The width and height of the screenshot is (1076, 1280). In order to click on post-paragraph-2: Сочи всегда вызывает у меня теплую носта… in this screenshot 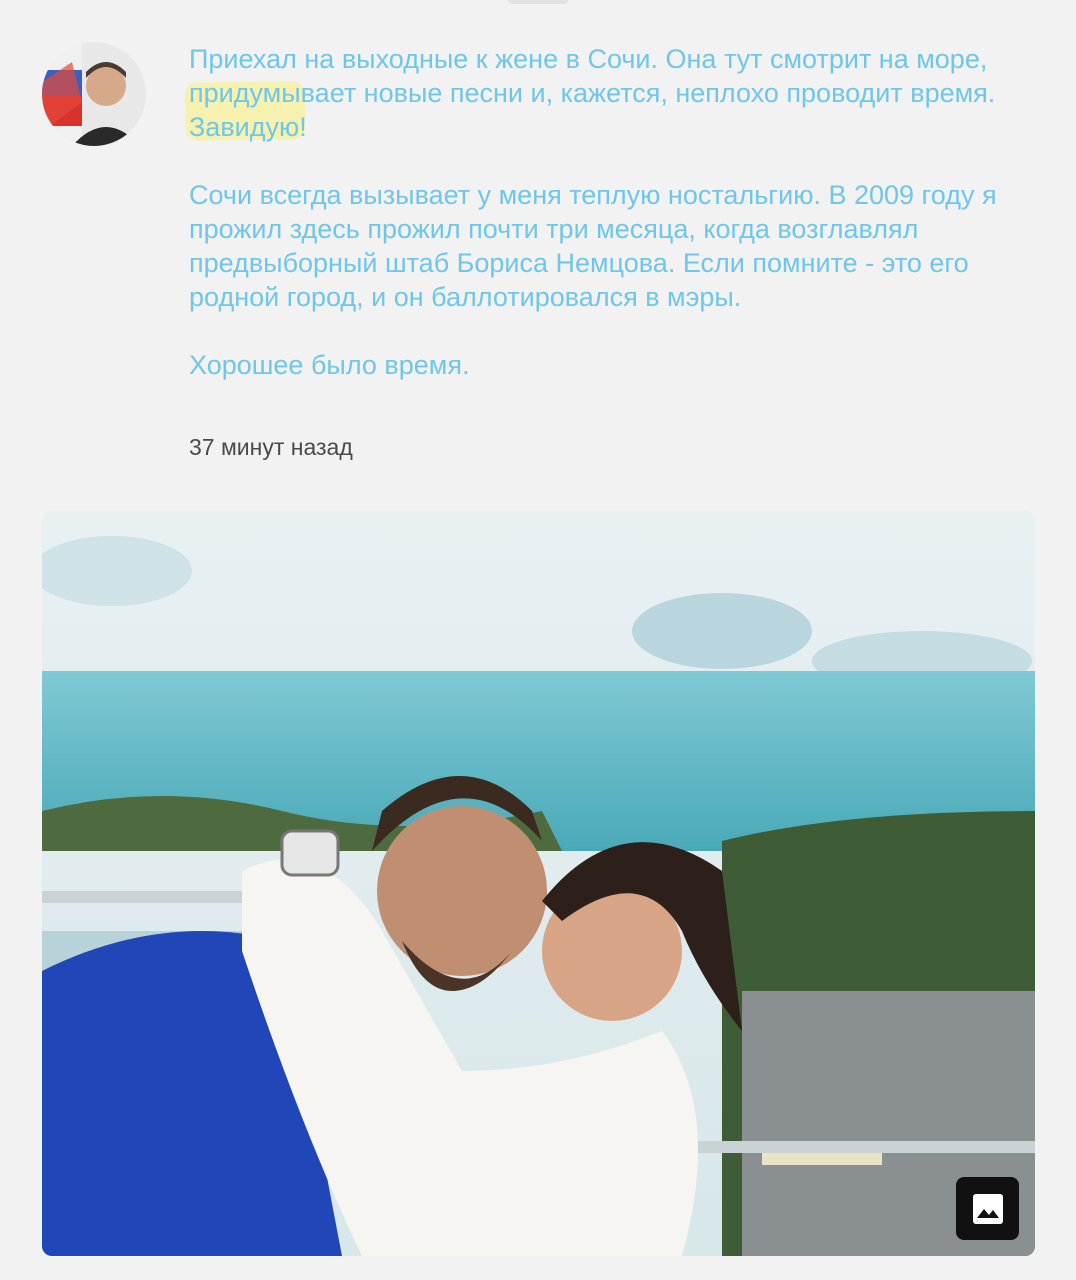, I will do `click(593, 246)`.